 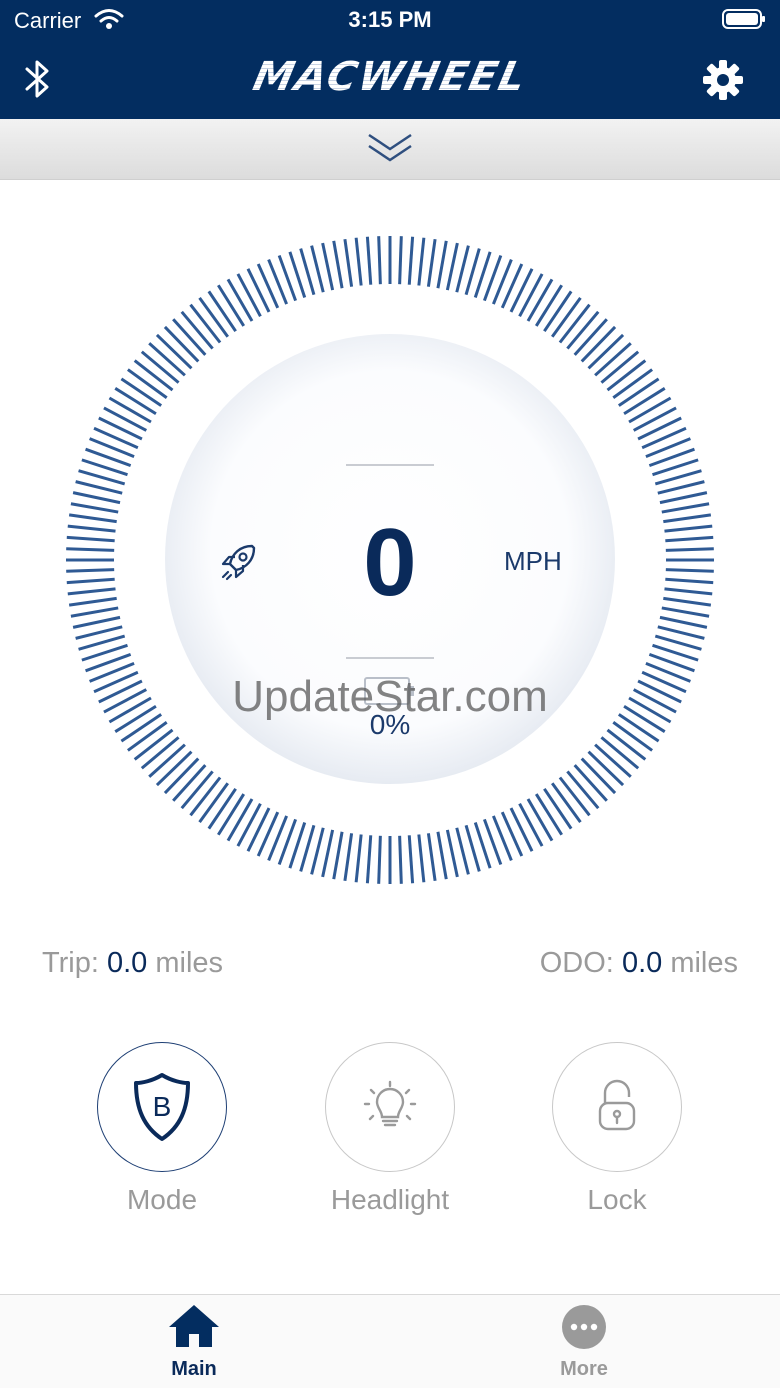 What do you see at coordinates (390, 465) in the screenshot?
I see `gauge-top-divider` at bounding box center [390, 465].